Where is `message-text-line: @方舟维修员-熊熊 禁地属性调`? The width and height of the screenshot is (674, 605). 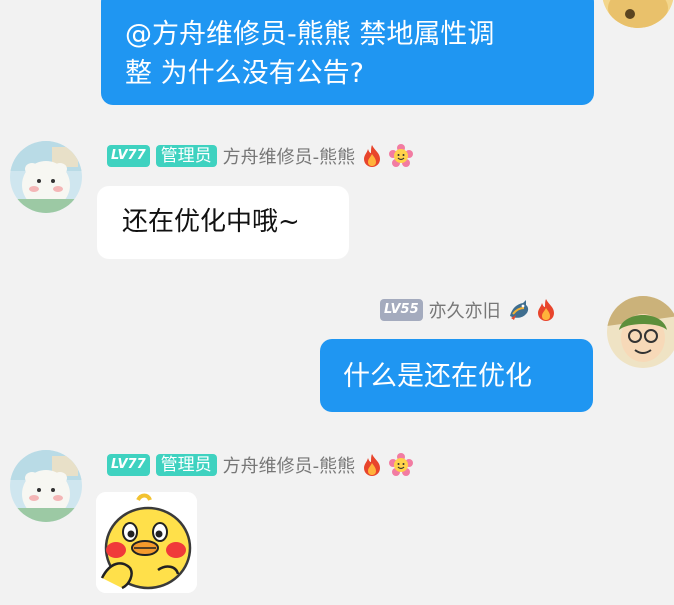
message-text-line: @方舟维修员-熊熊 禁地属性调 is located at coordinates (310, 34).